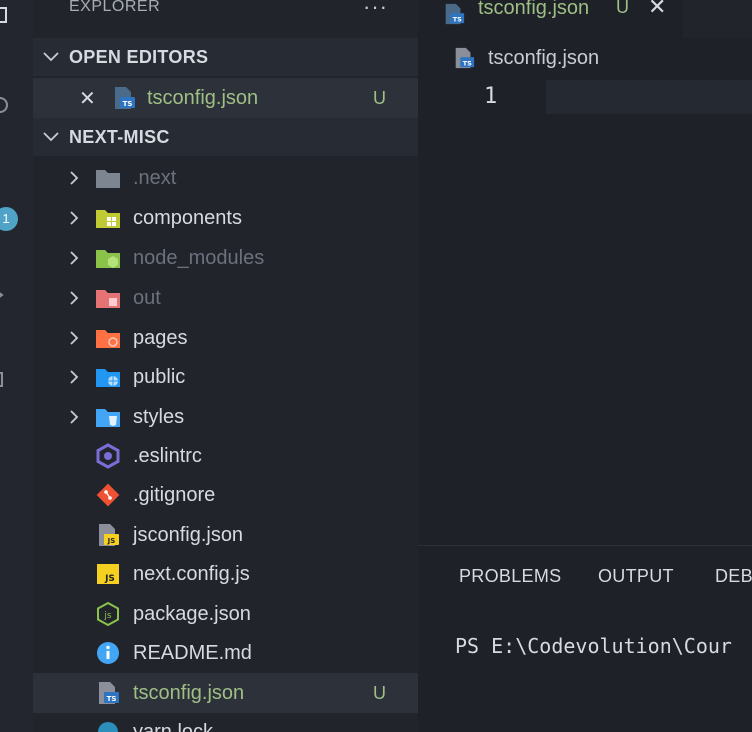  Describe the element at coordinates (225, 137) in the screenshot. I see `project-header: NEXT-MISC` at that location.